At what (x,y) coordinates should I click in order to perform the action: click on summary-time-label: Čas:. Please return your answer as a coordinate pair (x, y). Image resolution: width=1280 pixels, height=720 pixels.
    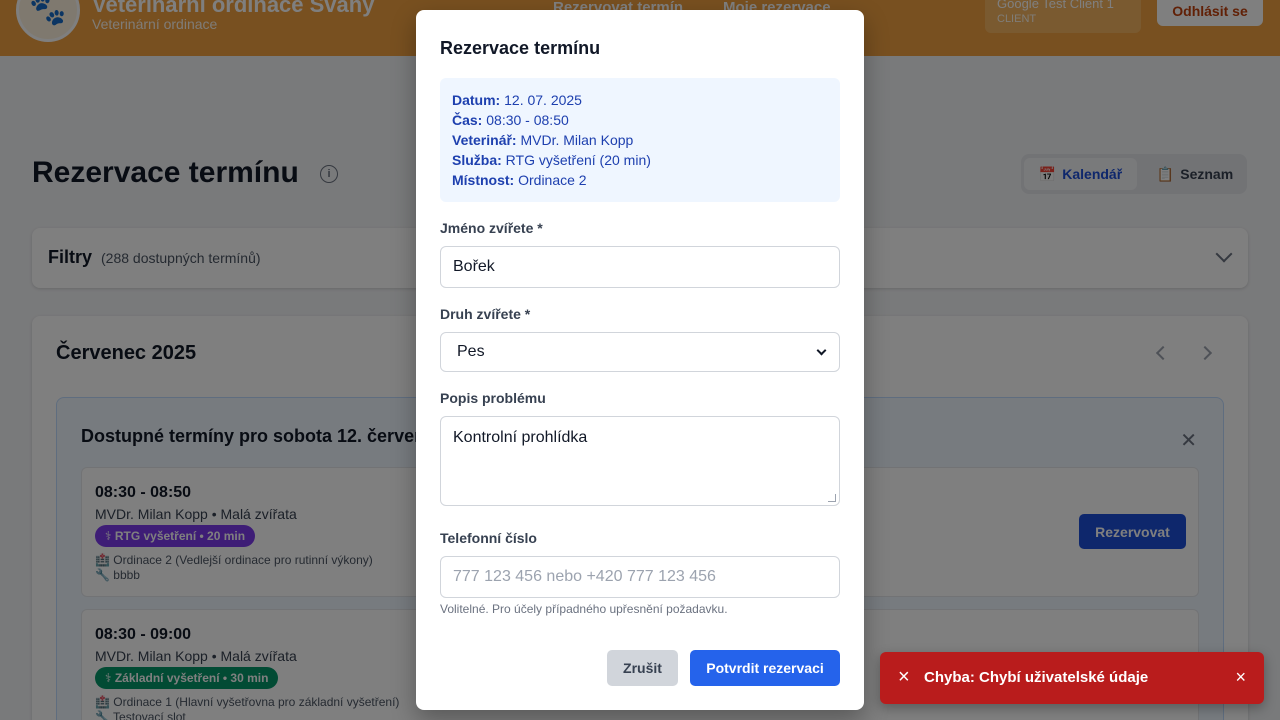
    Looking at the image, I should click on (467, 120).